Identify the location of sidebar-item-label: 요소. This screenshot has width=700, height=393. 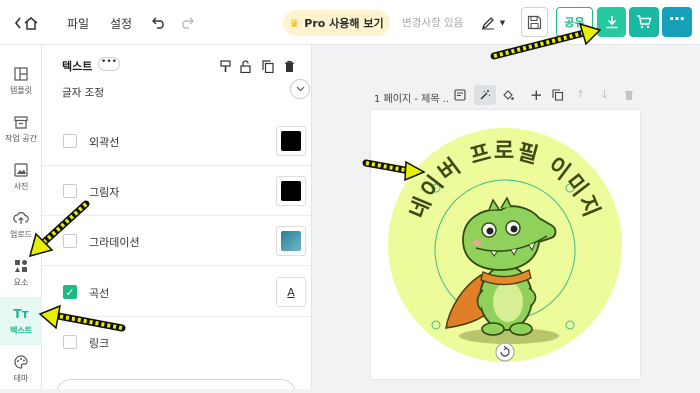
(21, 282).